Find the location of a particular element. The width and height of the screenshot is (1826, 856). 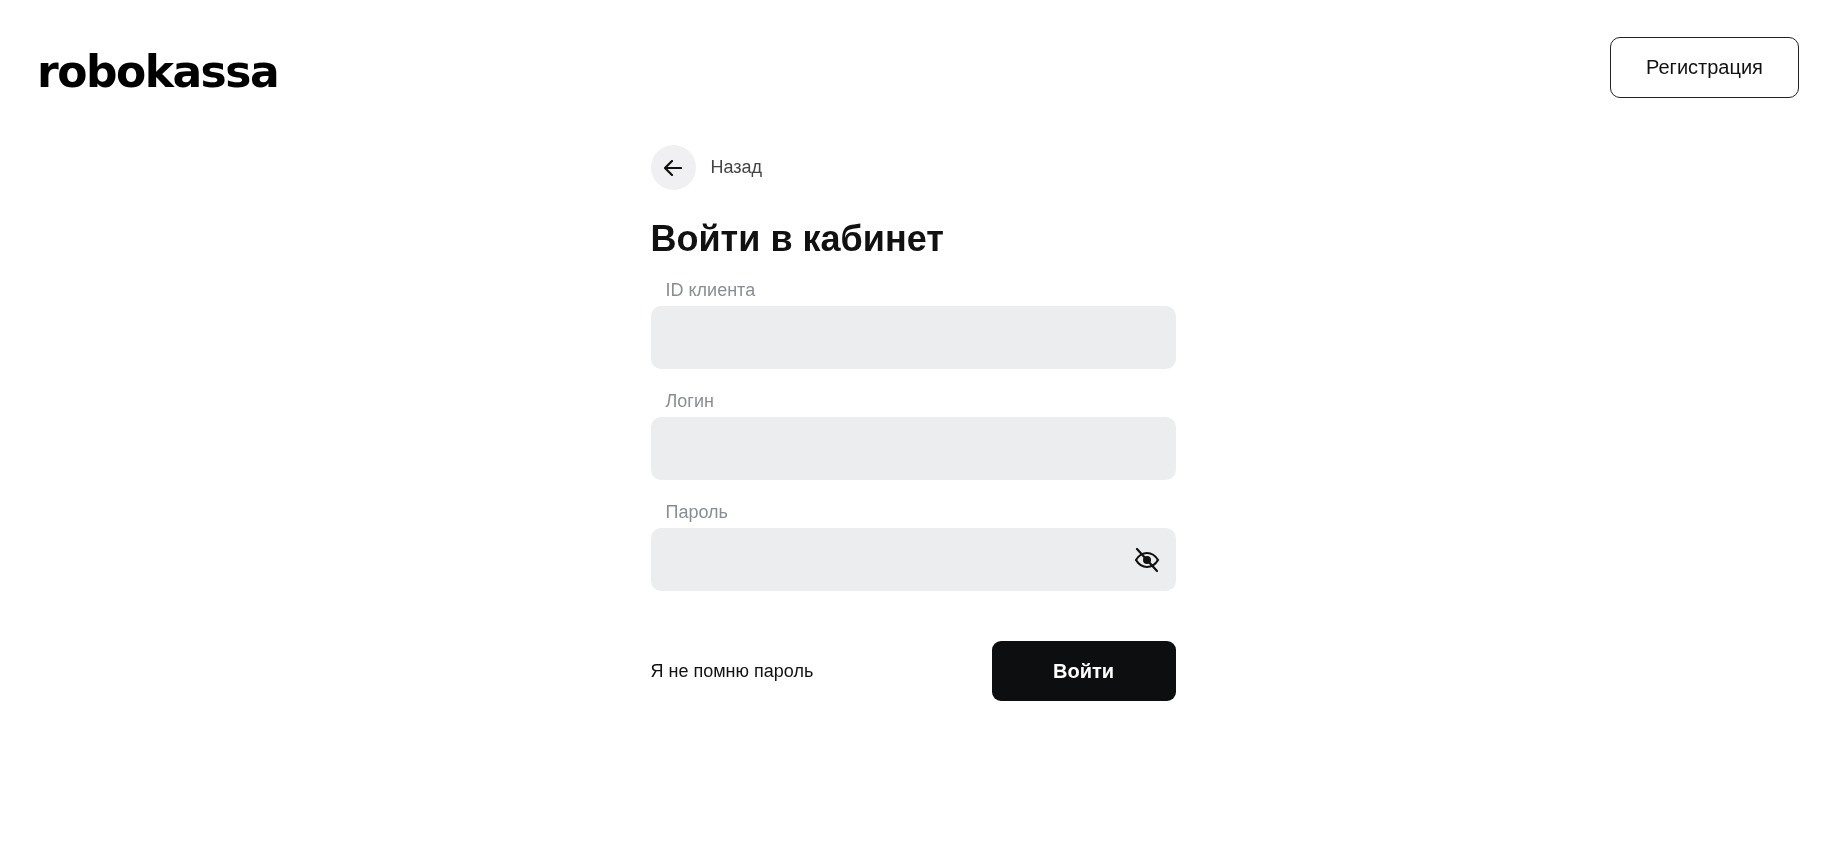

login-button: Войти is located at coordinates (1083, 671).